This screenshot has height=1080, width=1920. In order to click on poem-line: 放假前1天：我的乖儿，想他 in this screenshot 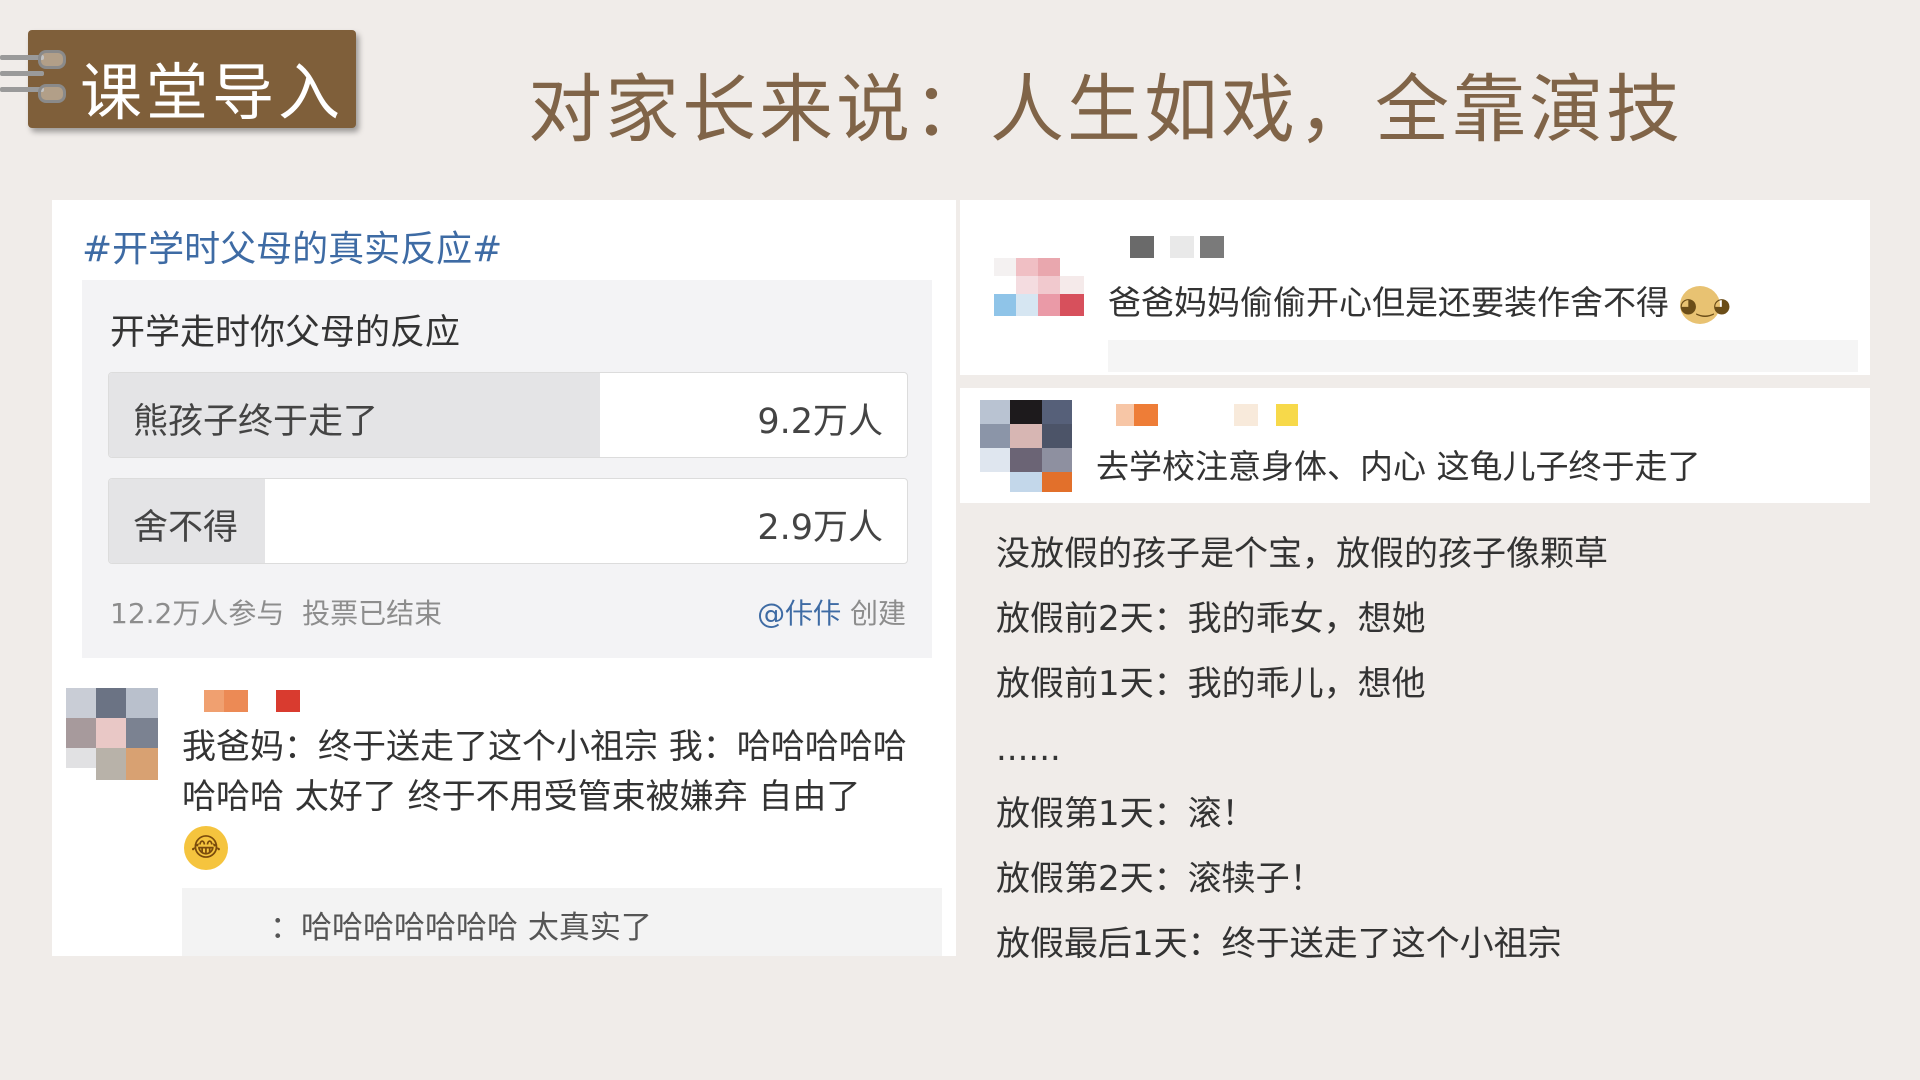, I will do `click(1211, 684)`.